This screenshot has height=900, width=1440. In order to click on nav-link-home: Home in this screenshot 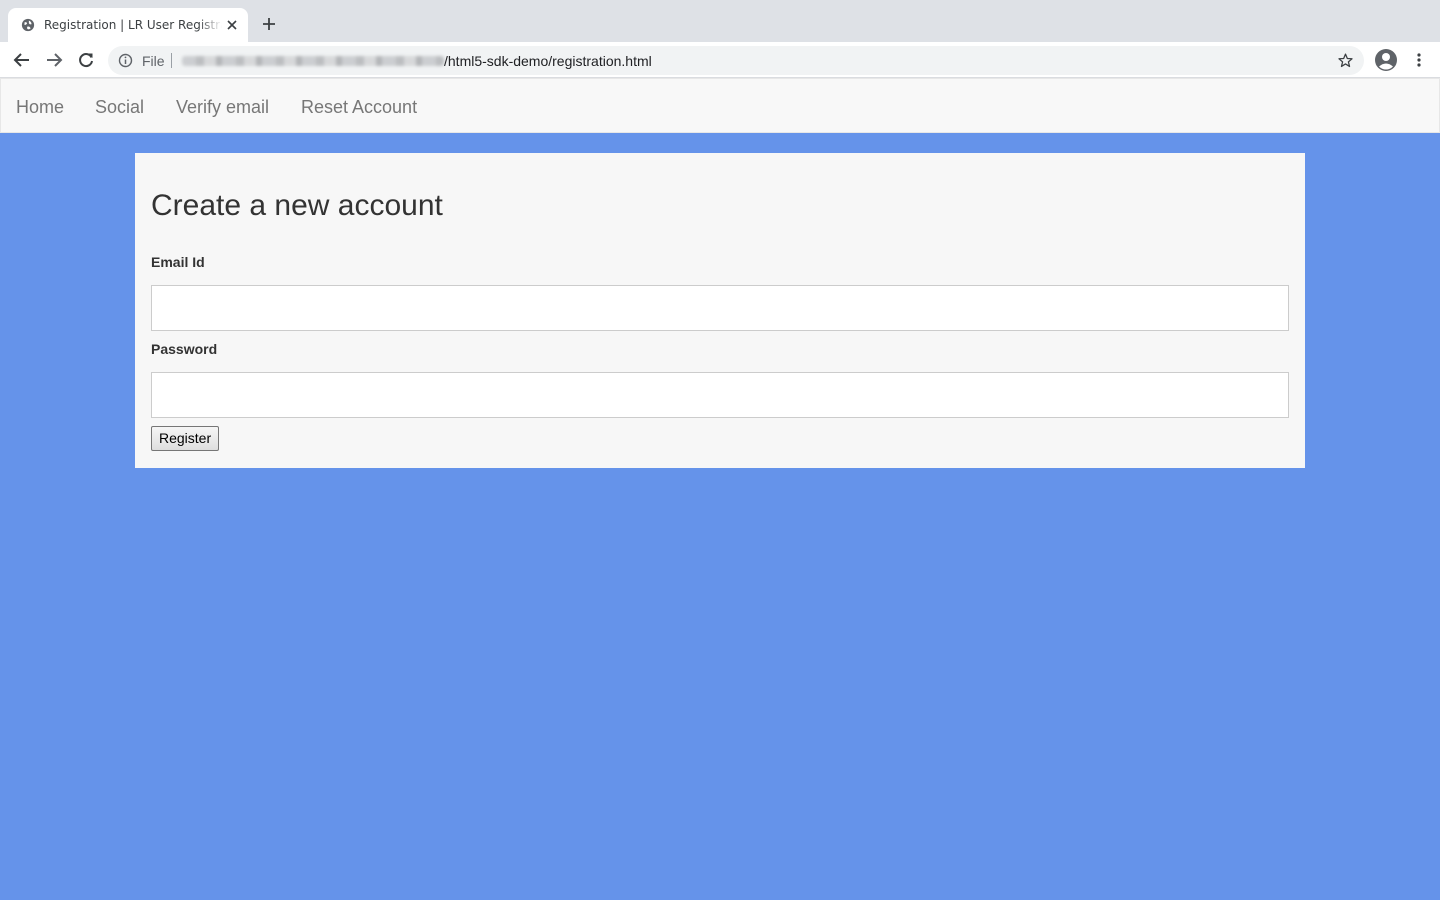, I will do `click(40, 107)`.